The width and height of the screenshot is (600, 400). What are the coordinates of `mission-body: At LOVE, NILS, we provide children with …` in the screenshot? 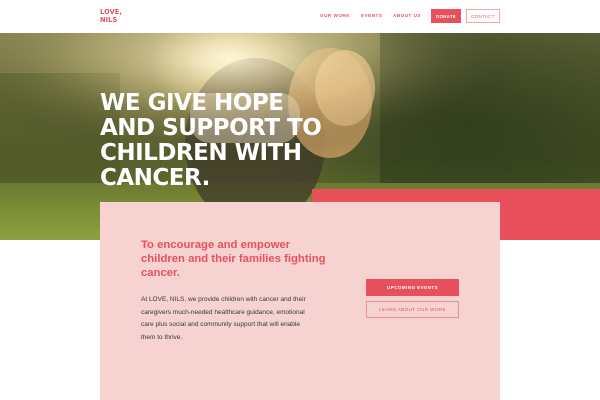 It's located at (241, 319).